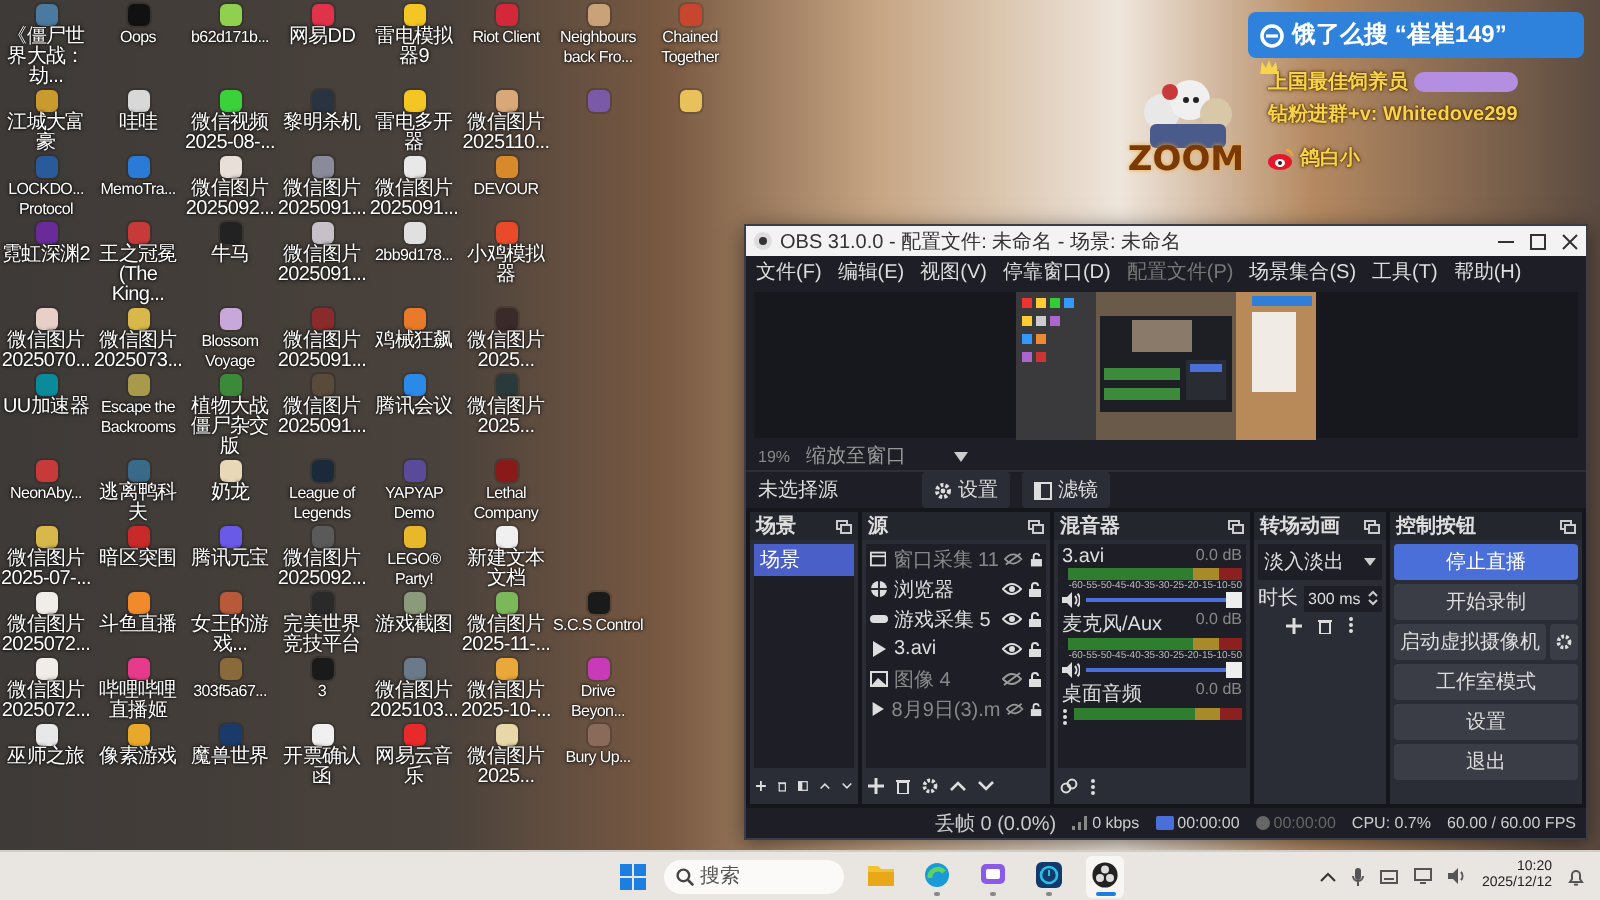 This screenshot has height=900, width=1600. What do you see at coordinates (1470, 642) in the screenshot?
I see `control-button: 启动虚拟摄像机` at bounding box center [1470, 642].